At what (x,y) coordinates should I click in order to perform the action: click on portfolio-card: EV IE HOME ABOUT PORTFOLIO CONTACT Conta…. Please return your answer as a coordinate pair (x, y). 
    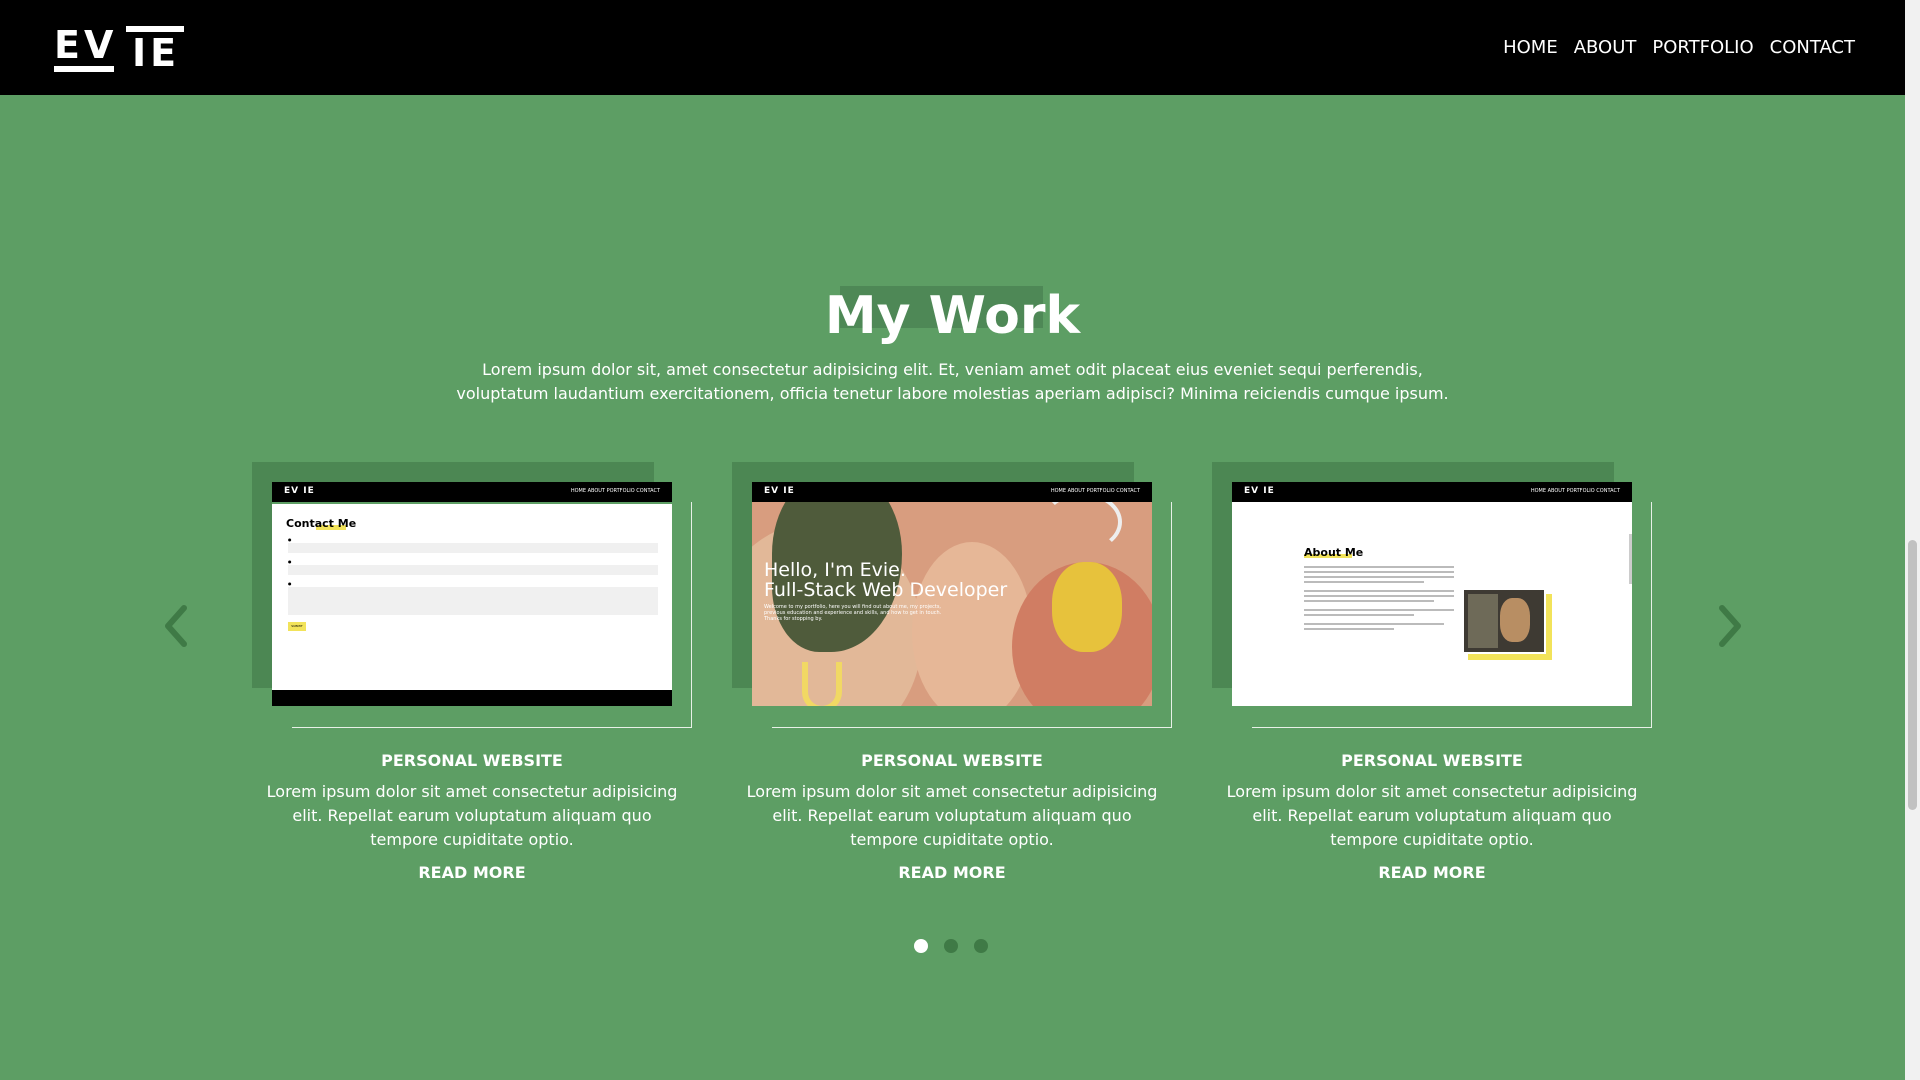
    Looking at the image, I should click on (472, 677).